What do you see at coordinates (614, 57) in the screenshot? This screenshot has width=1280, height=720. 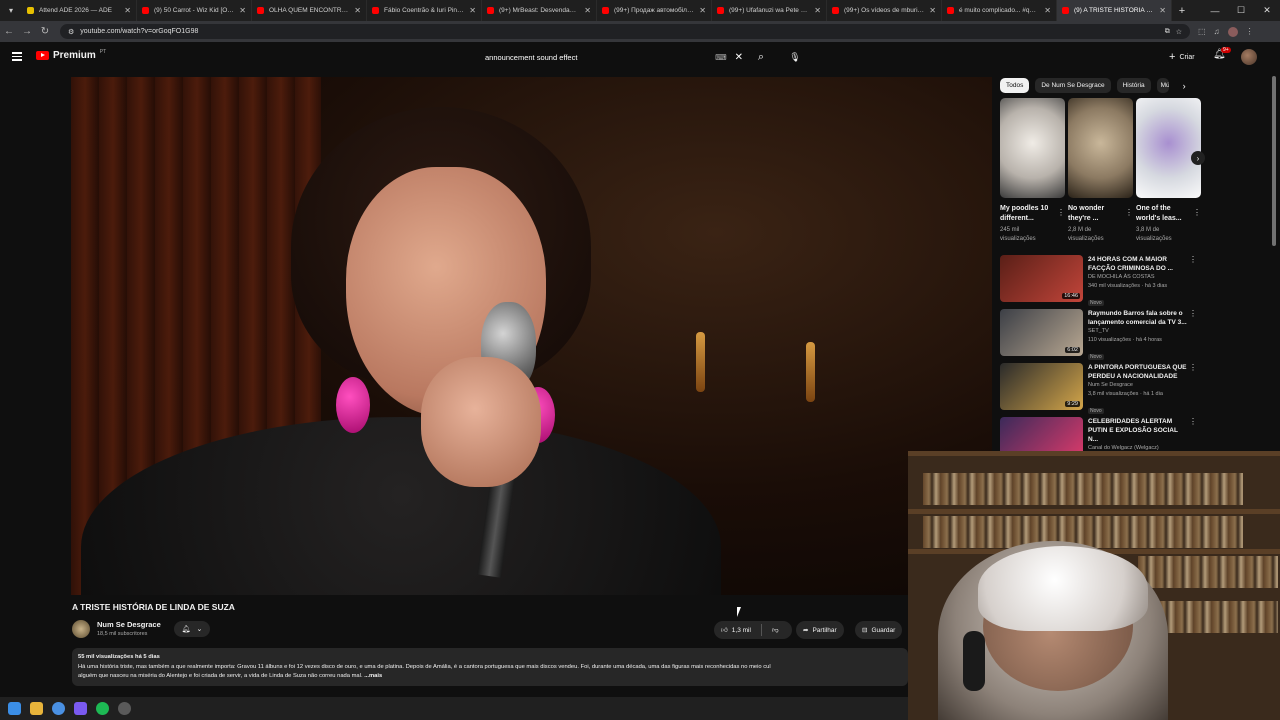 I see `search-input: announcement sound effect ⌨ ✕` at bounding box center [614, 57].